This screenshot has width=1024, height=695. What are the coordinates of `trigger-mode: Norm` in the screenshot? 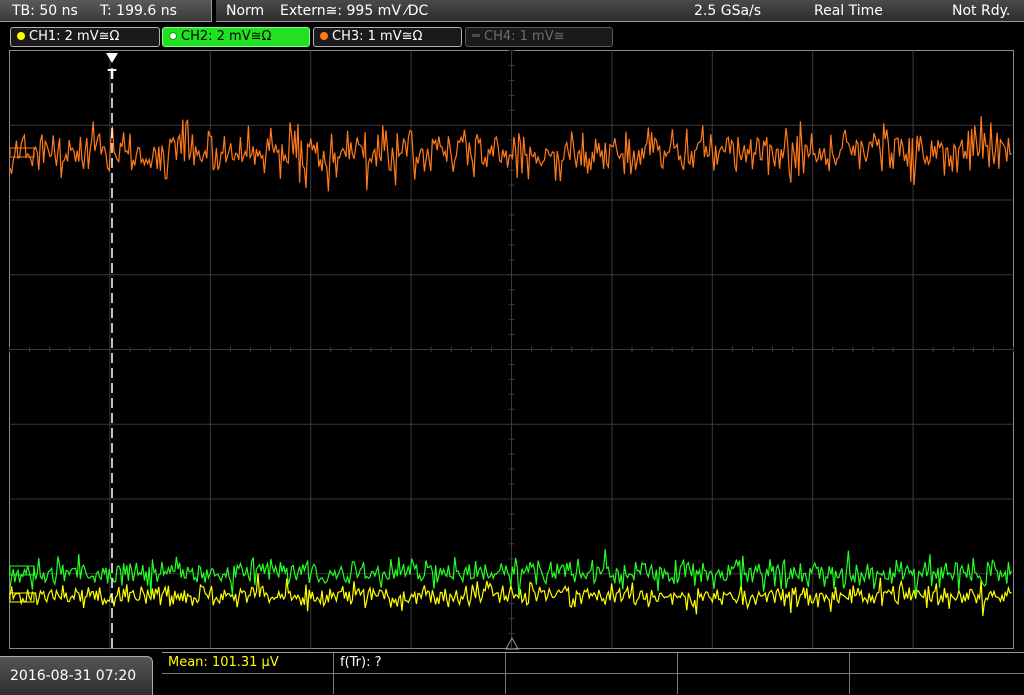 It's located at (245, 11).